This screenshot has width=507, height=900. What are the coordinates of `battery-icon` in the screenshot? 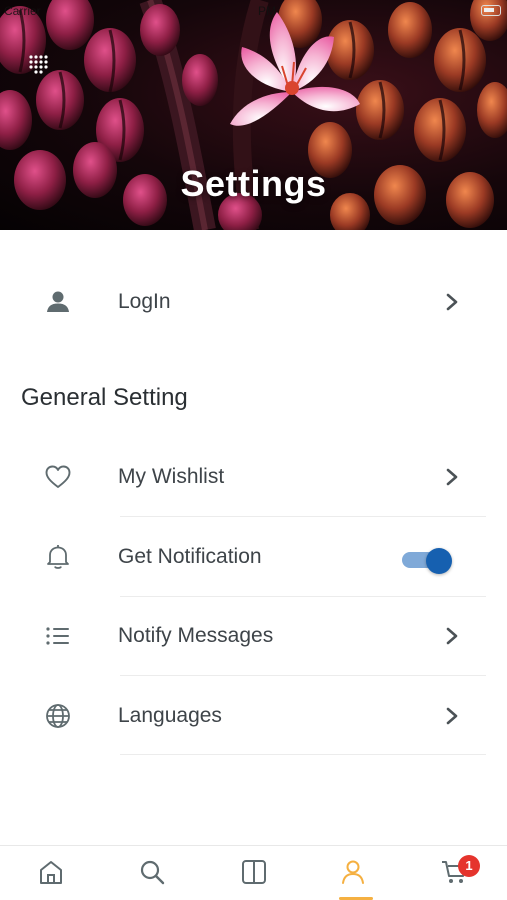 It's located at (491, 10).